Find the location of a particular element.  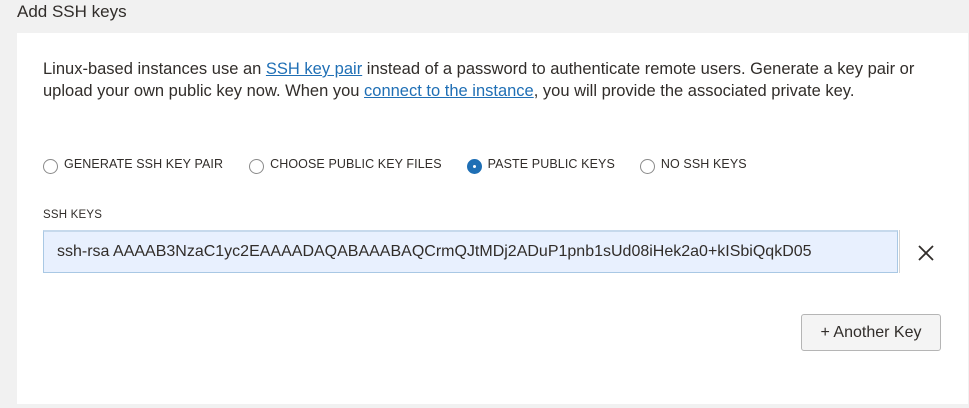

connect-to-instance-link: connect to the instance is located at coordinates (449, 91).